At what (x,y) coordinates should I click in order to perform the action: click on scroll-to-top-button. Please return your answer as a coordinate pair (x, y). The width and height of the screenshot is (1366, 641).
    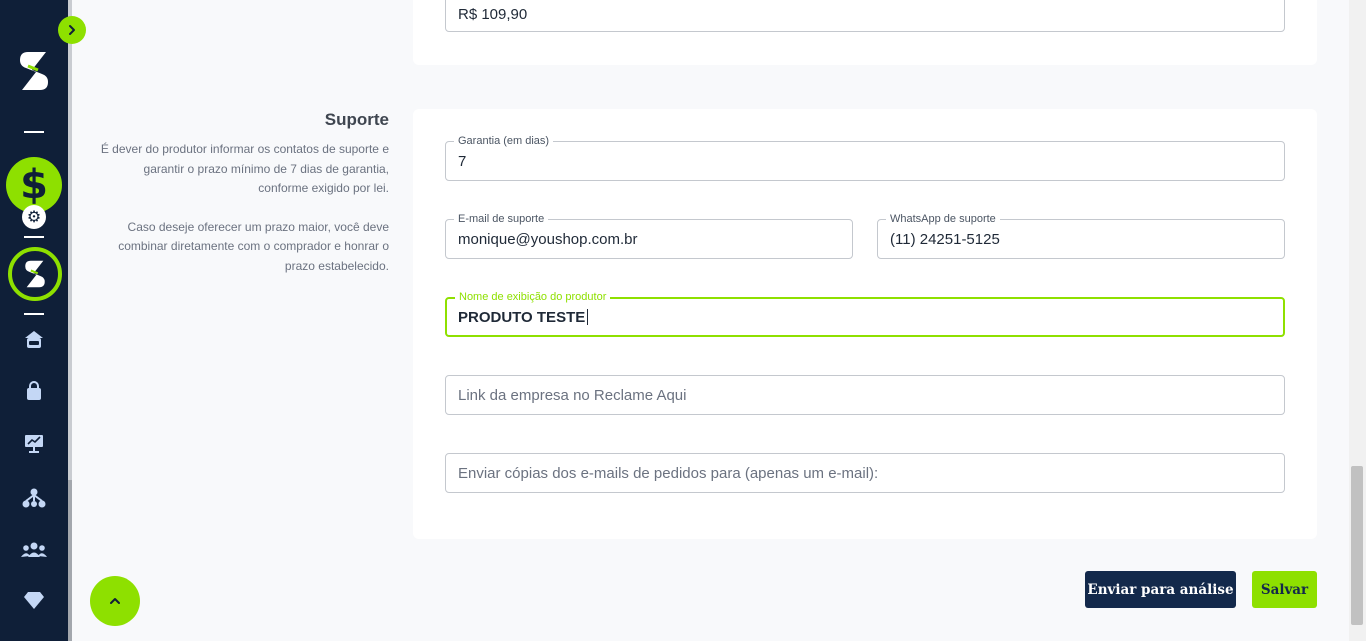
    Looking at the image, I should click on (115, 601).